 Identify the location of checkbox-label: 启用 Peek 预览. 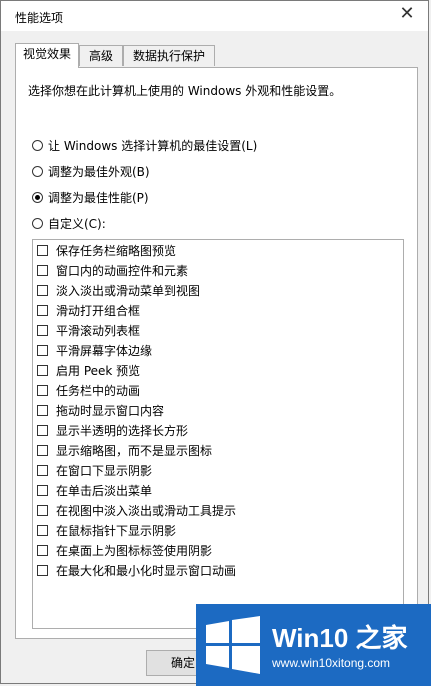
(98, 370).